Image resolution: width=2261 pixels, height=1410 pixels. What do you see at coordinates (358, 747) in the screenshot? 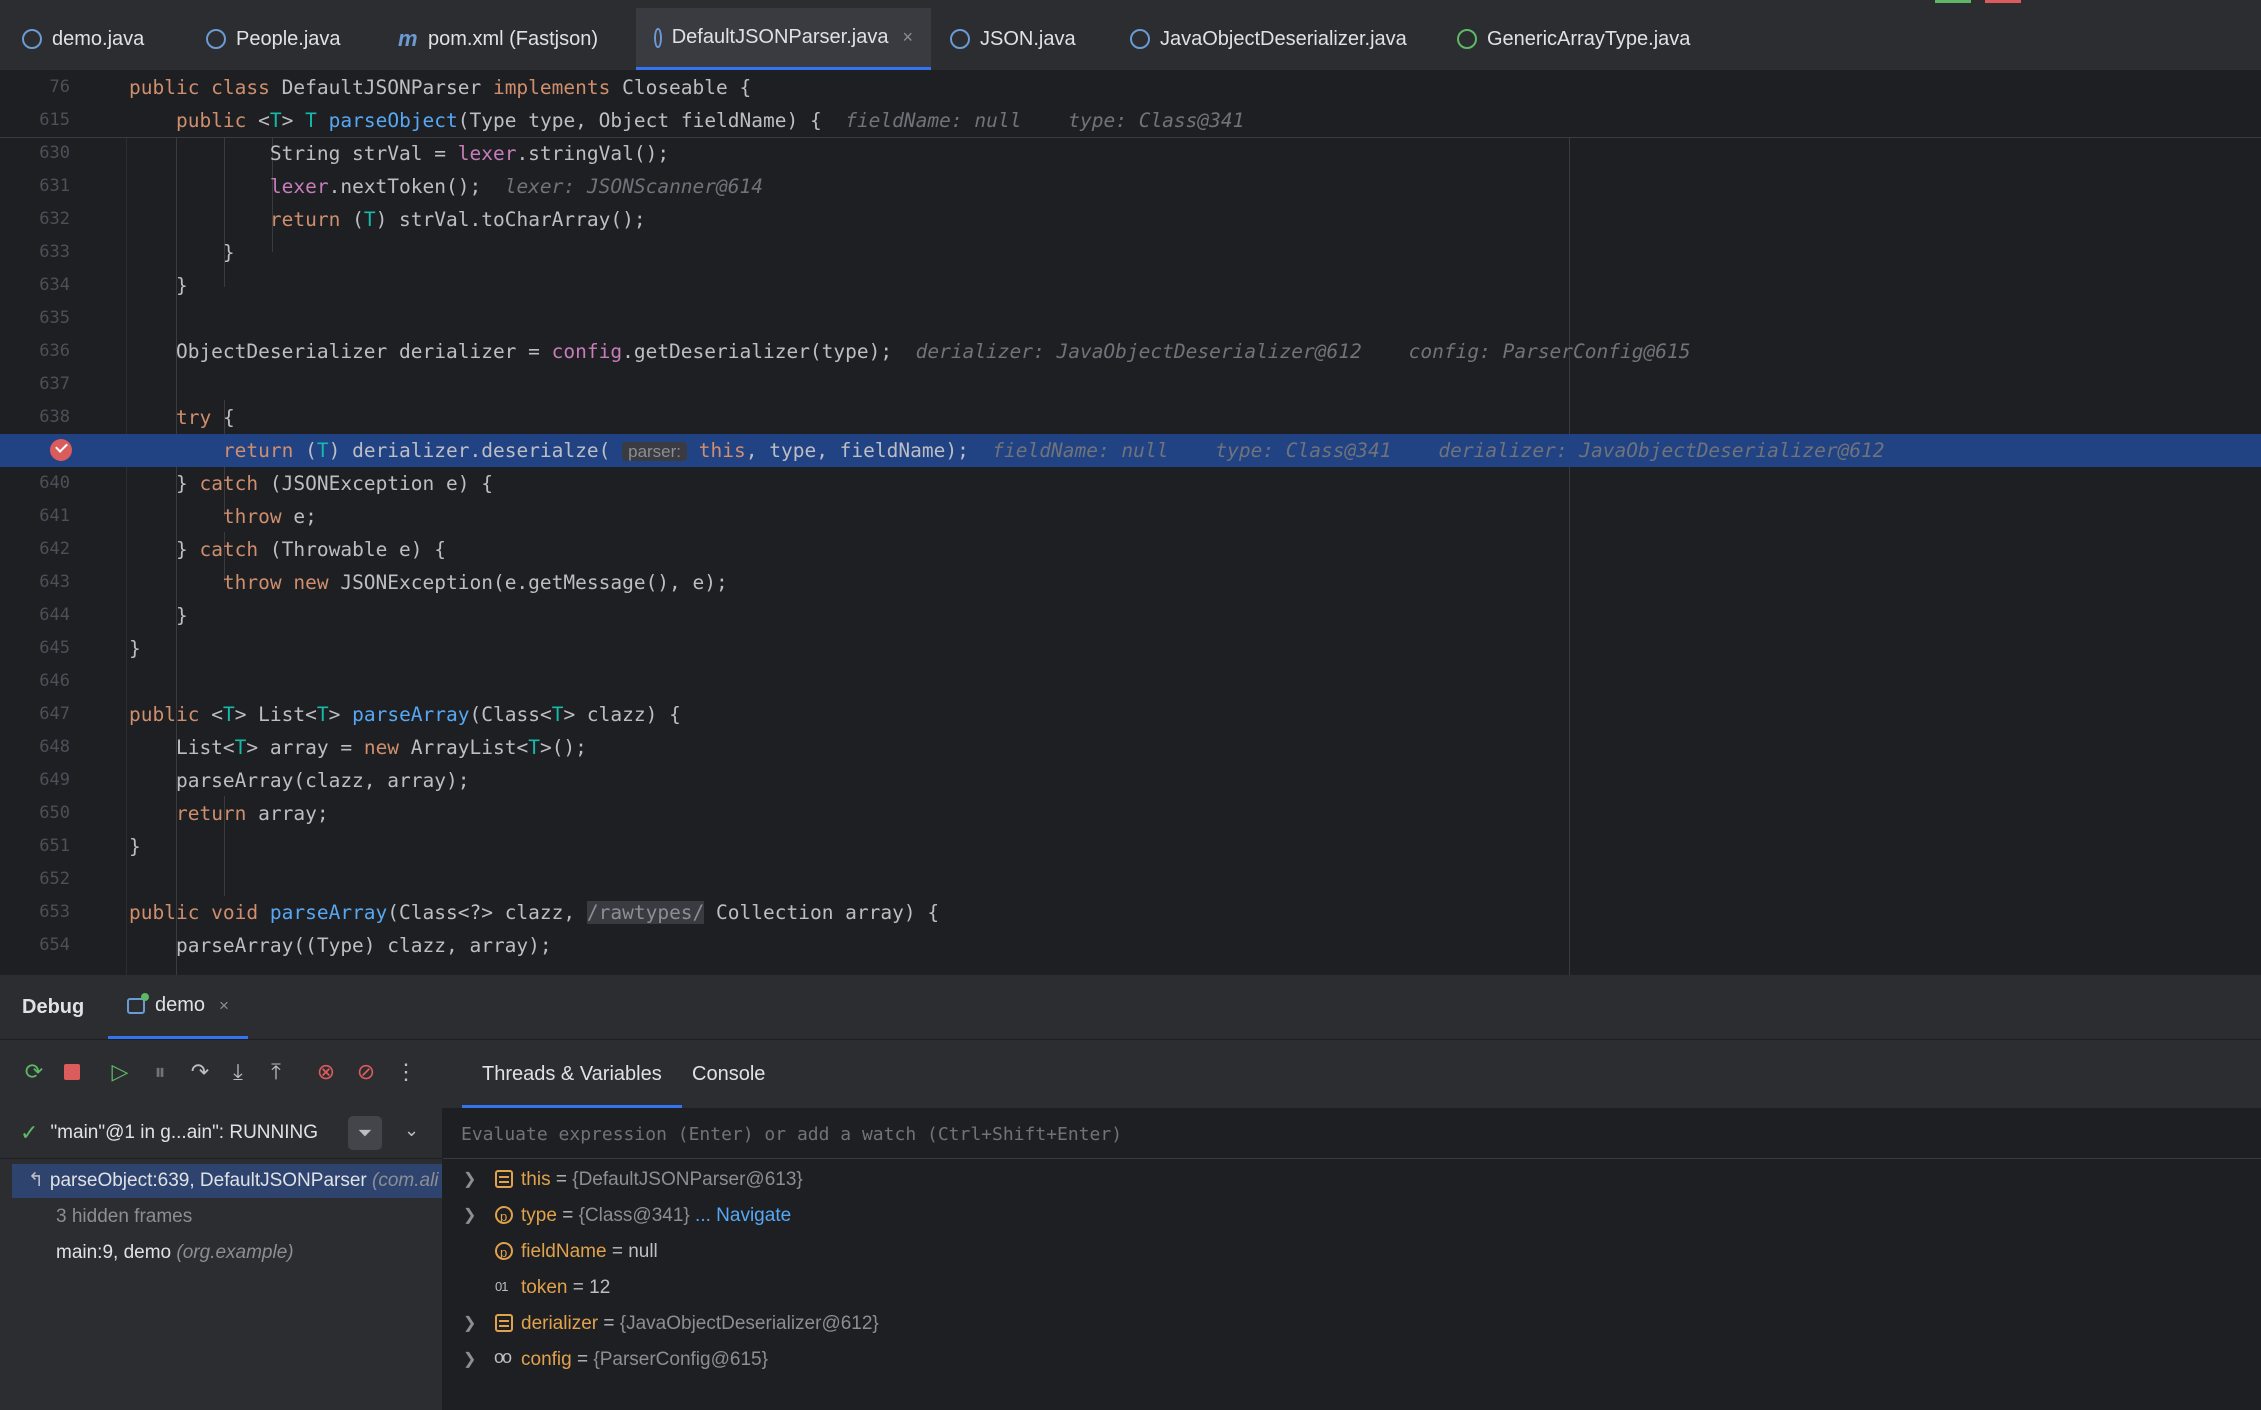
I see `code-text: List<T> array = new ArrayList<T>();` at bounding box center [358, 747].